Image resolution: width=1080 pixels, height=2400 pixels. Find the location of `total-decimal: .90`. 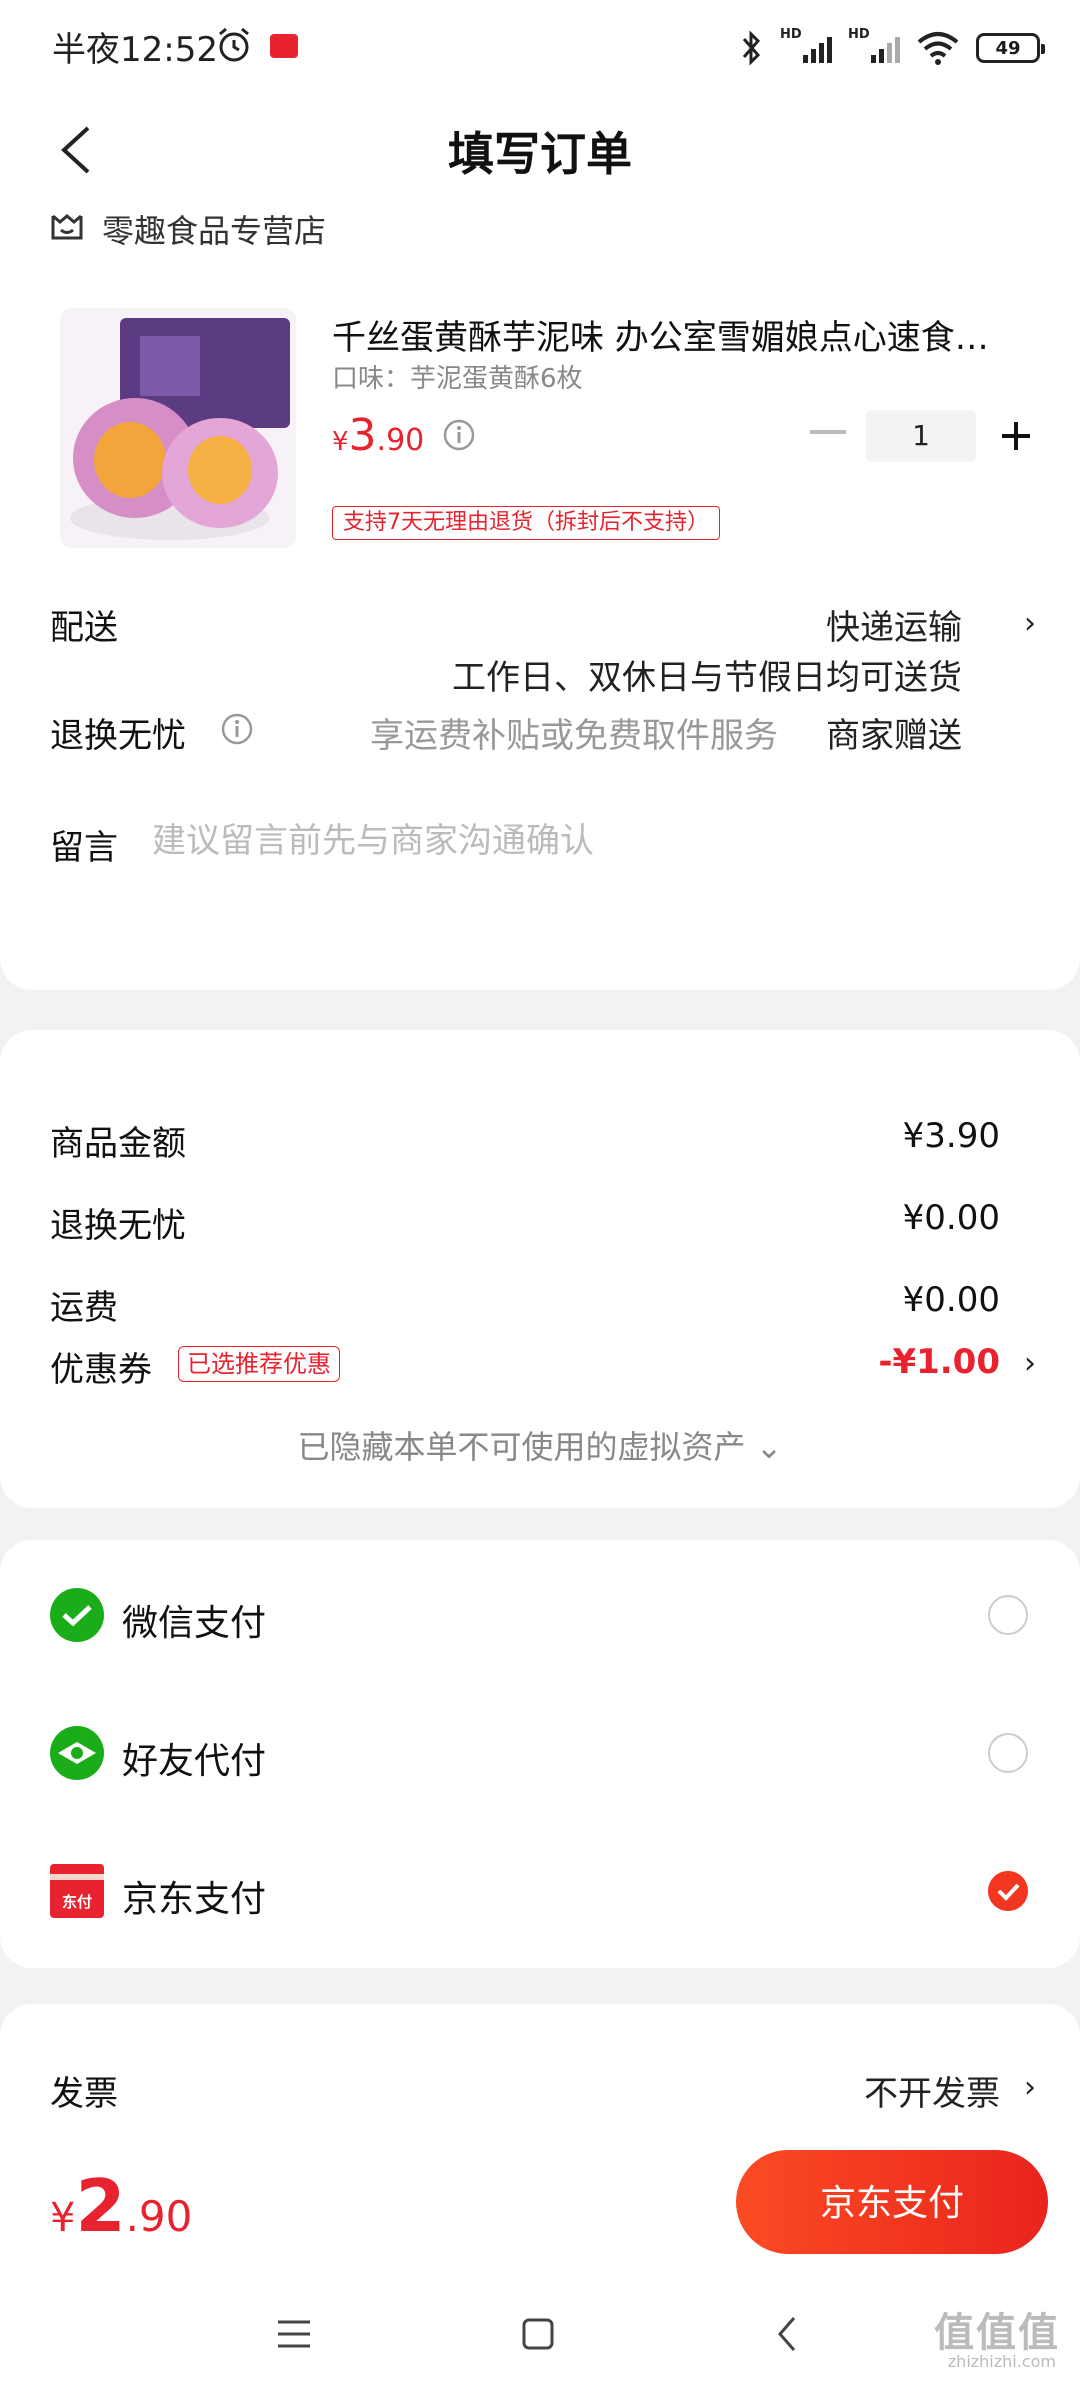

total-decimal: .90 is located at coordinates (159, 2216).